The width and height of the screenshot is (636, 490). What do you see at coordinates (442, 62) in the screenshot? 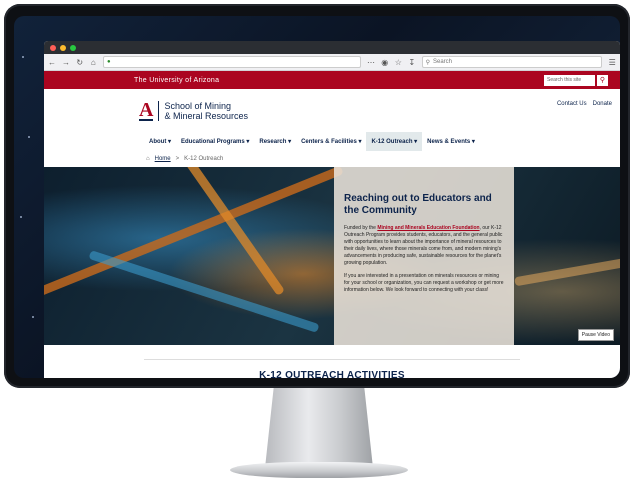
I see `browser-search-placeholder: Search` at bounding box center [442, 62].